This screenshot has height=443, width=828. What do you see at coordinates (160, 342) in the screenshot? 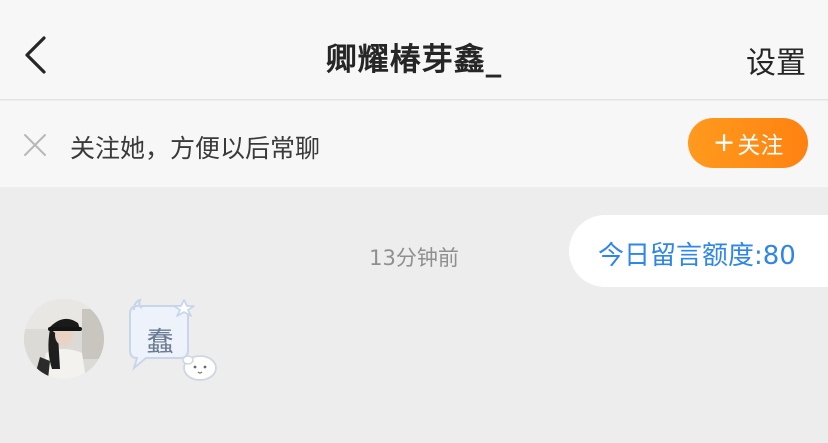
I see `badge-character: 蠢` at bounding box center [160, 342].